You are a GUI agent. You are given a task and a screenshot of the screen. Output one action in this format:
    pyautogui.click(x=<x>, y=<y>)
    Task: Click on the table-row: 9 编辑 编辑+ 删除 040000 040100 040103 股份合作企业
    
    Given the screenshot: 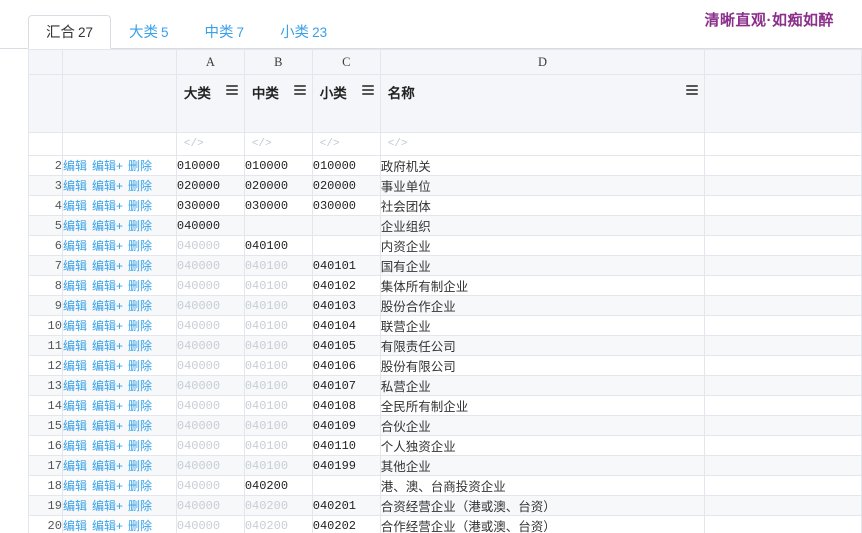 What is the action you would take?
    pyautogui.click(x=445, y=305)
    